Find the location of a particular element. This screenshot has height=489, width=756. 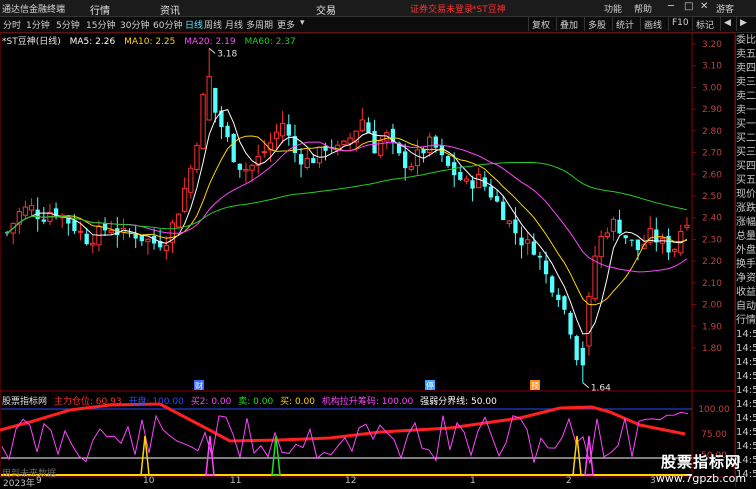

quote-panel-item: 换手 is located at coordinates (746, 264).